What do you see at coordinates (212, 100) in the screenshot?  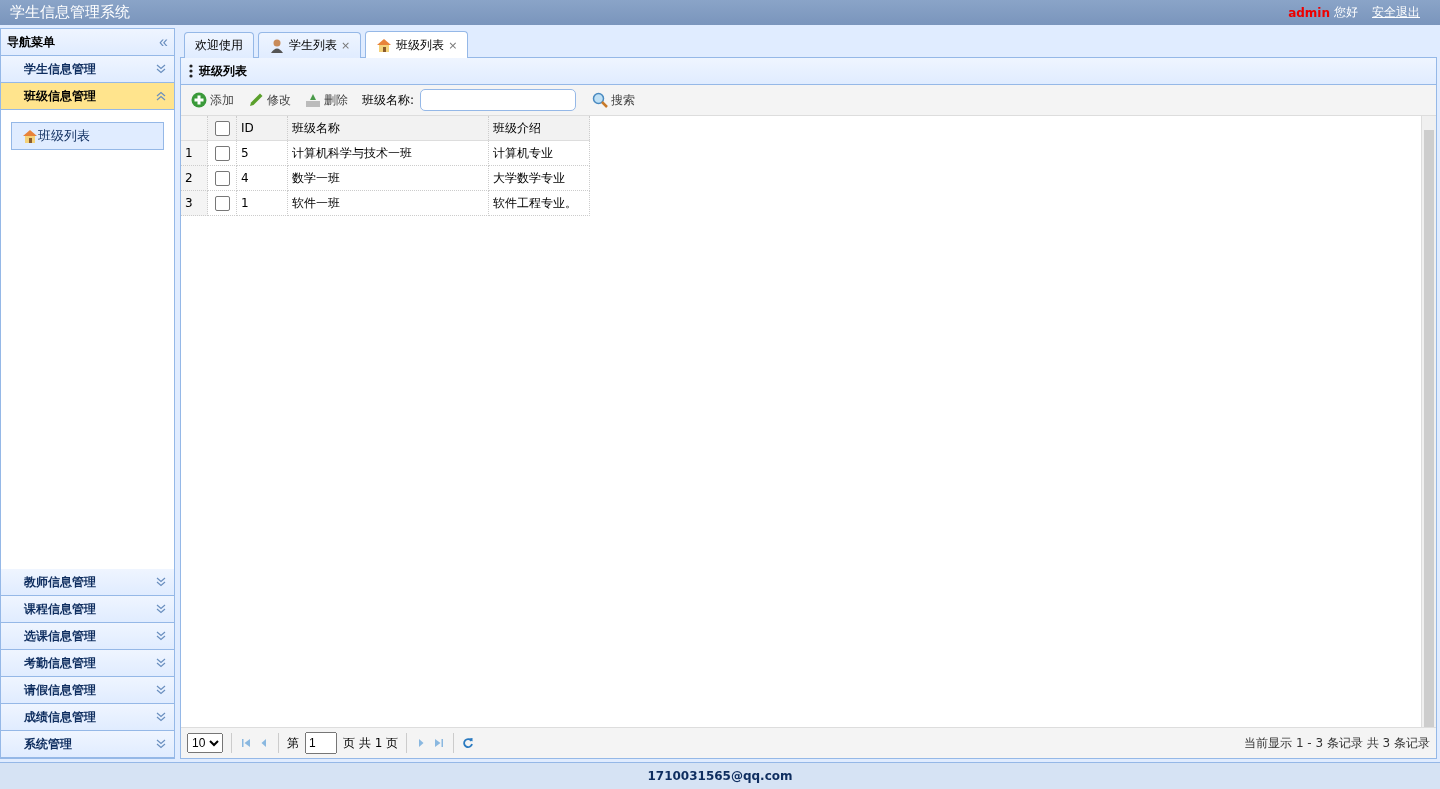 I see `add-button: 添加` at bounding box center [212, 100].